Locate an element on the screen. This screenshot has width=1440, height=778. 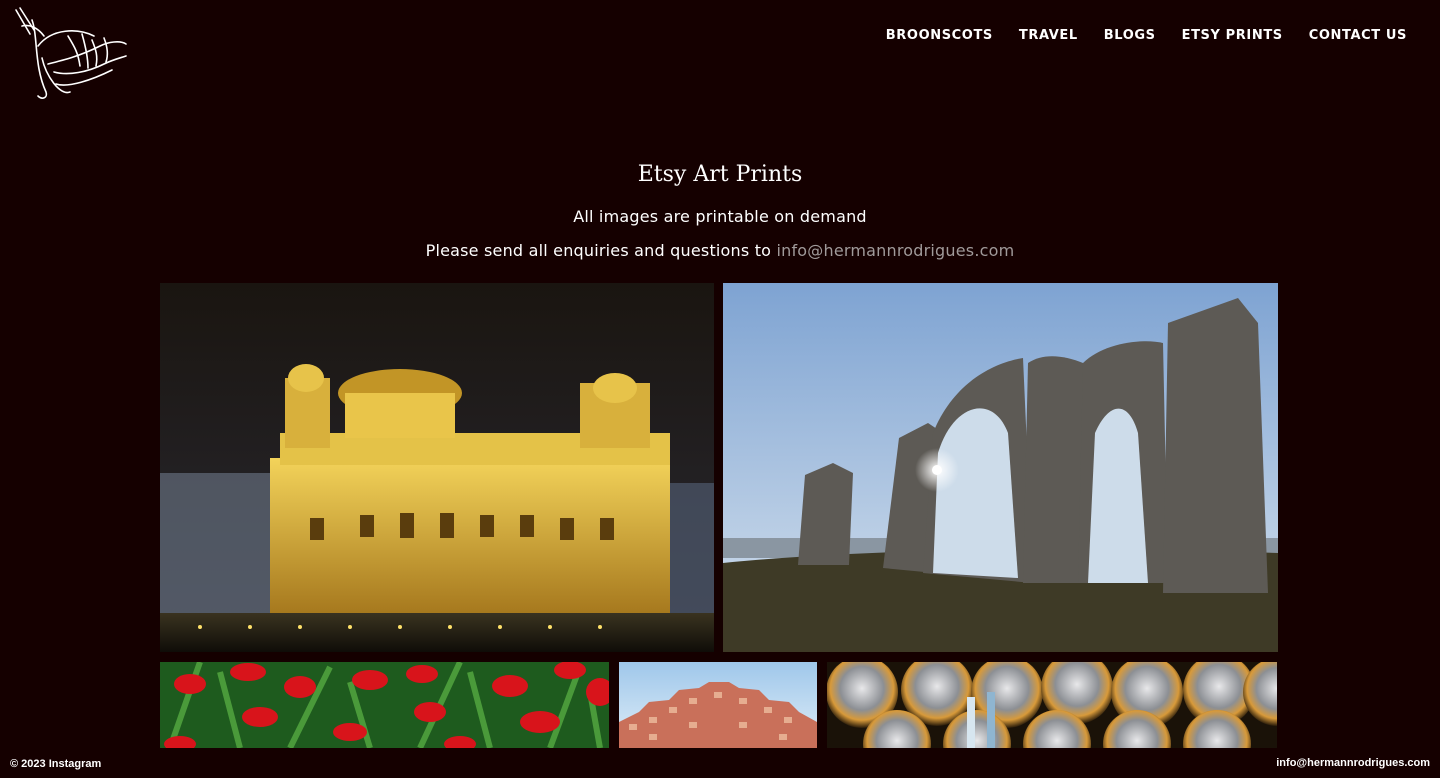
red-tulips-photo is located at coordinates (384, 705).